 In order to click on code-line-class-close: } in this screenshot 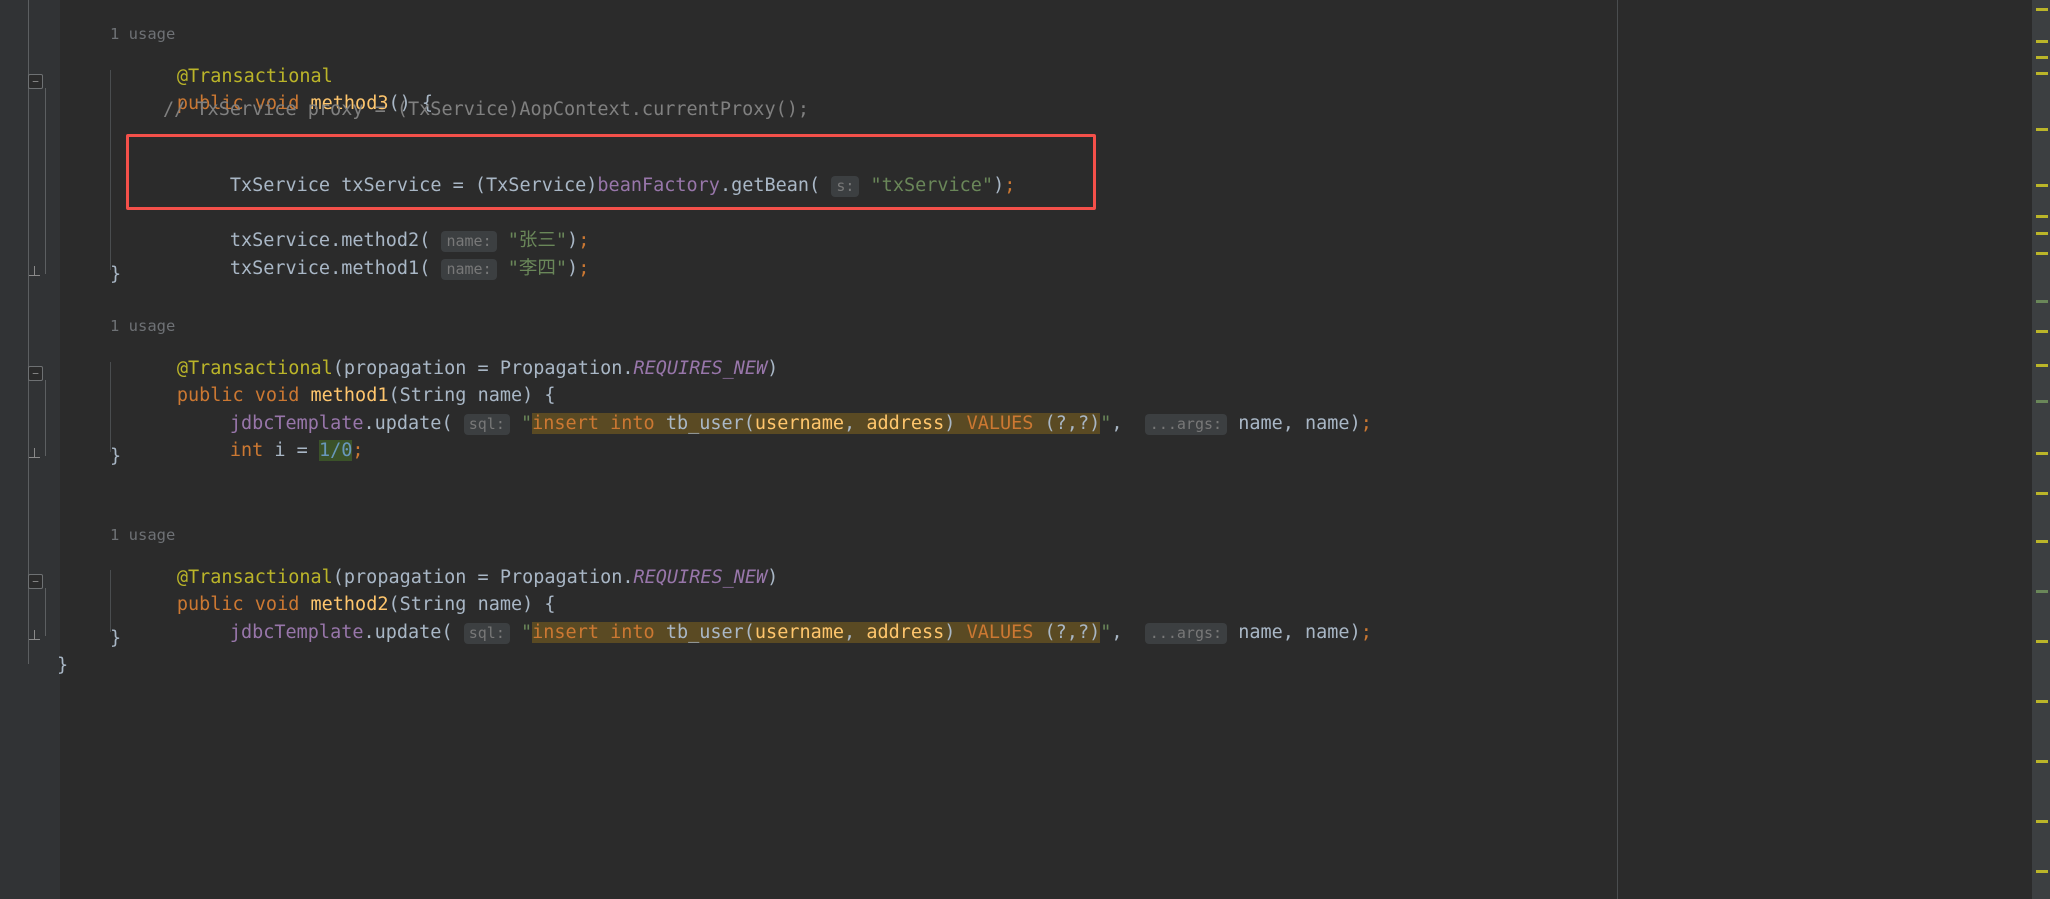, I will do `click(62, 666)`.